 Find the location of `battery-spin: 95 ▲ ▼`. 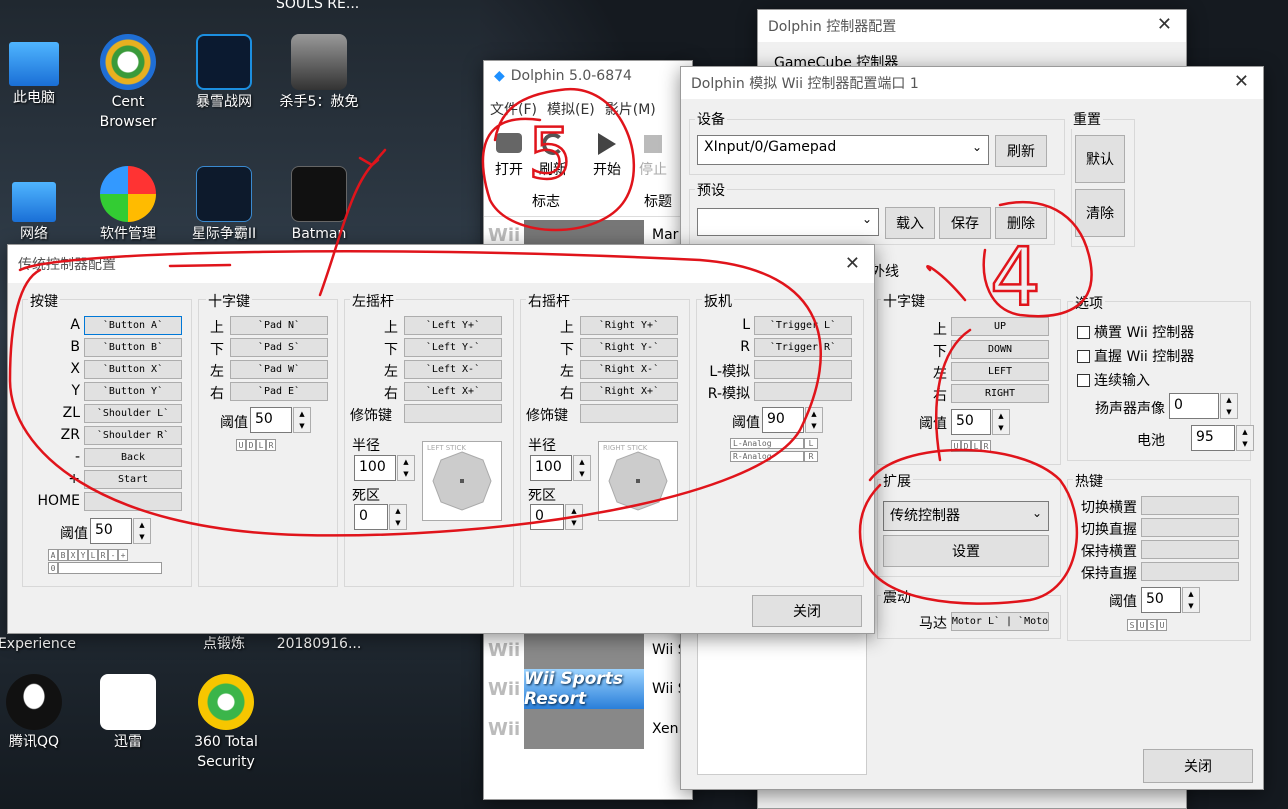

battery-spin: 95 ▲ ▼ is located at coordinates (1222, 438).